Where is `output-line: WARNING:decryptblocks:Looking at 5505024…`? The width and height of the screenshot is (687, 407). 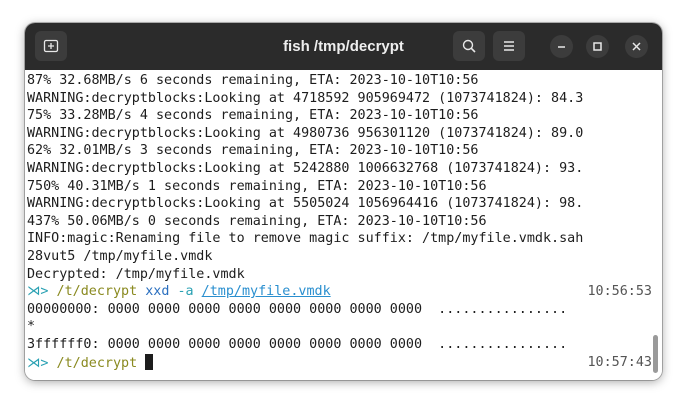 output-line: WARNING:decryptblocks:Looking at 5505024… is located at coordinates (305, 204).